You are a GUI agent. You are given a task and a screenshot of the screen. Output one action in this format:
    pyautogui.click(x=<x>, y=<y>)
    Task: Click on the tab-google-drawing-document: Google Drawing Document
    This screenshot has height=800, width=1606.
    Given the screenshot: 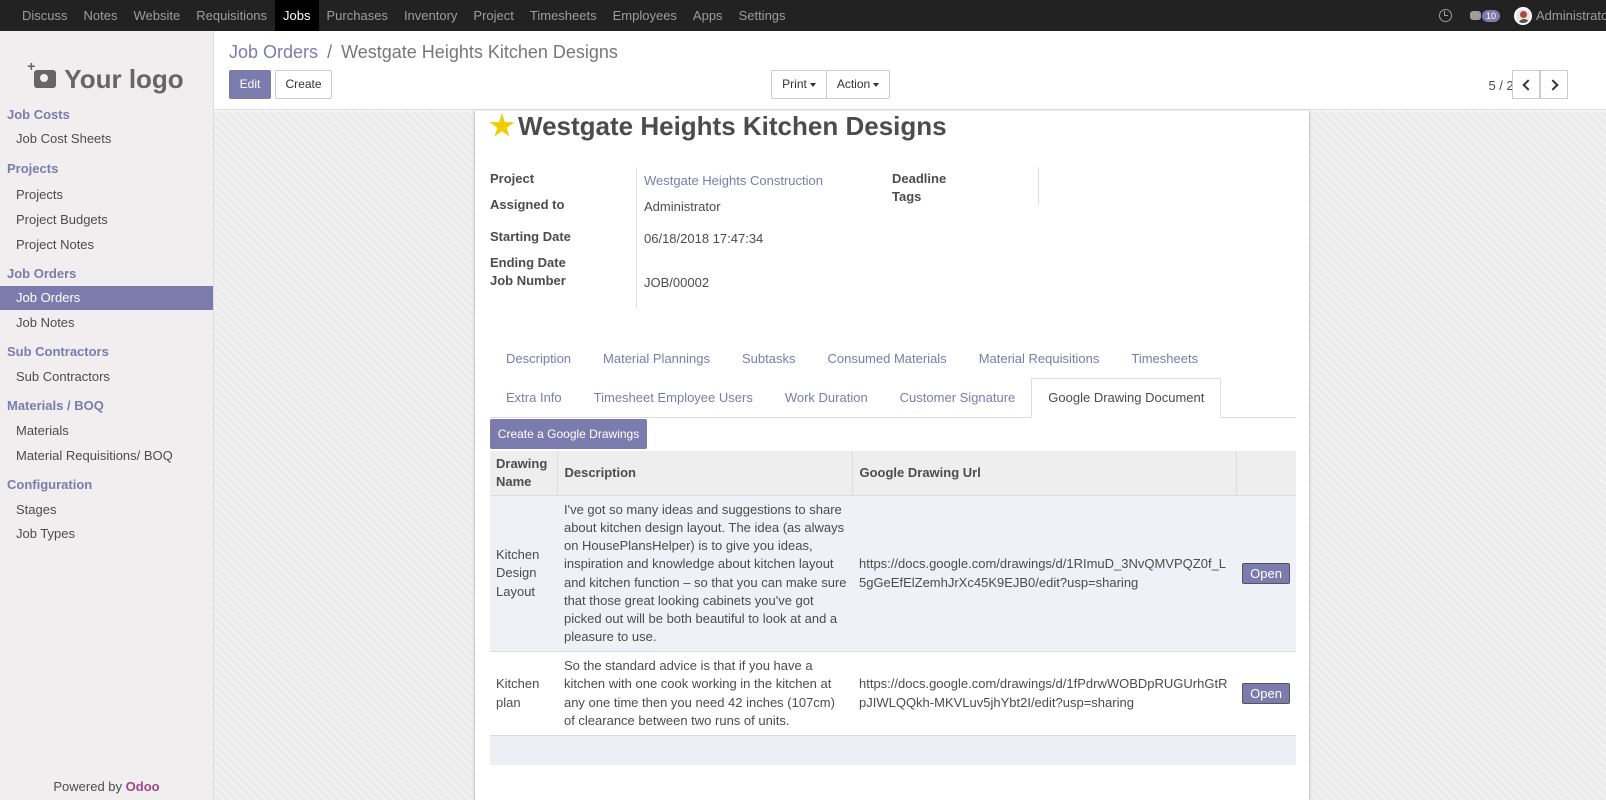 What is the action you would take?
    pyautogui.click(x=1126, y=398)
    